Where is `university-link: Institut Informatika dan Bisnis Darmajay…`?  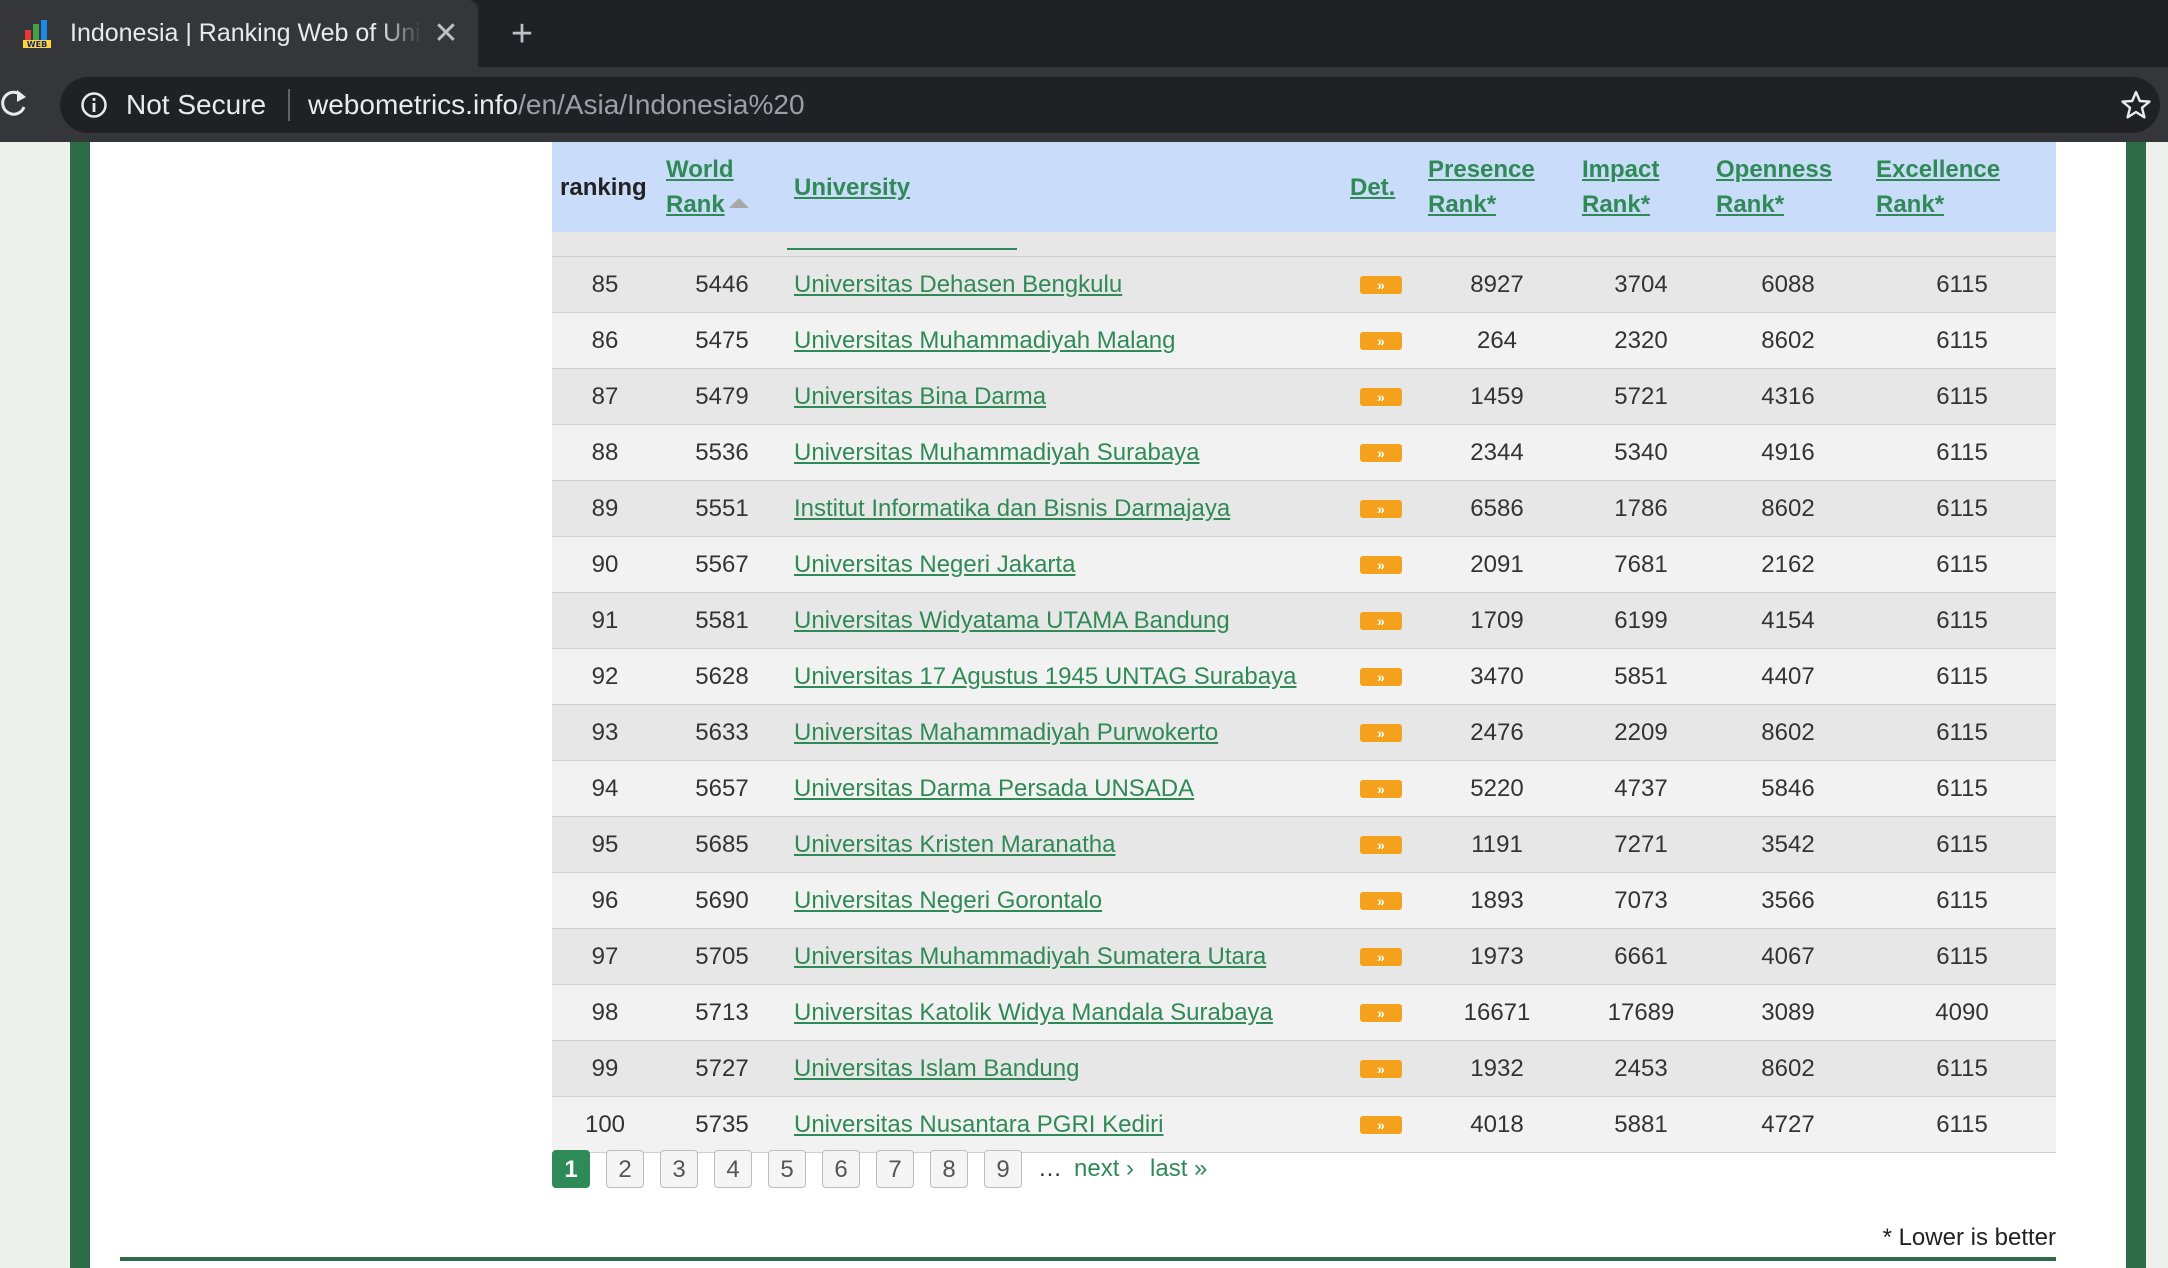 university-link: Institut Informatika dan Bisnis Darmajay… is located at coordinates (1012, 508).